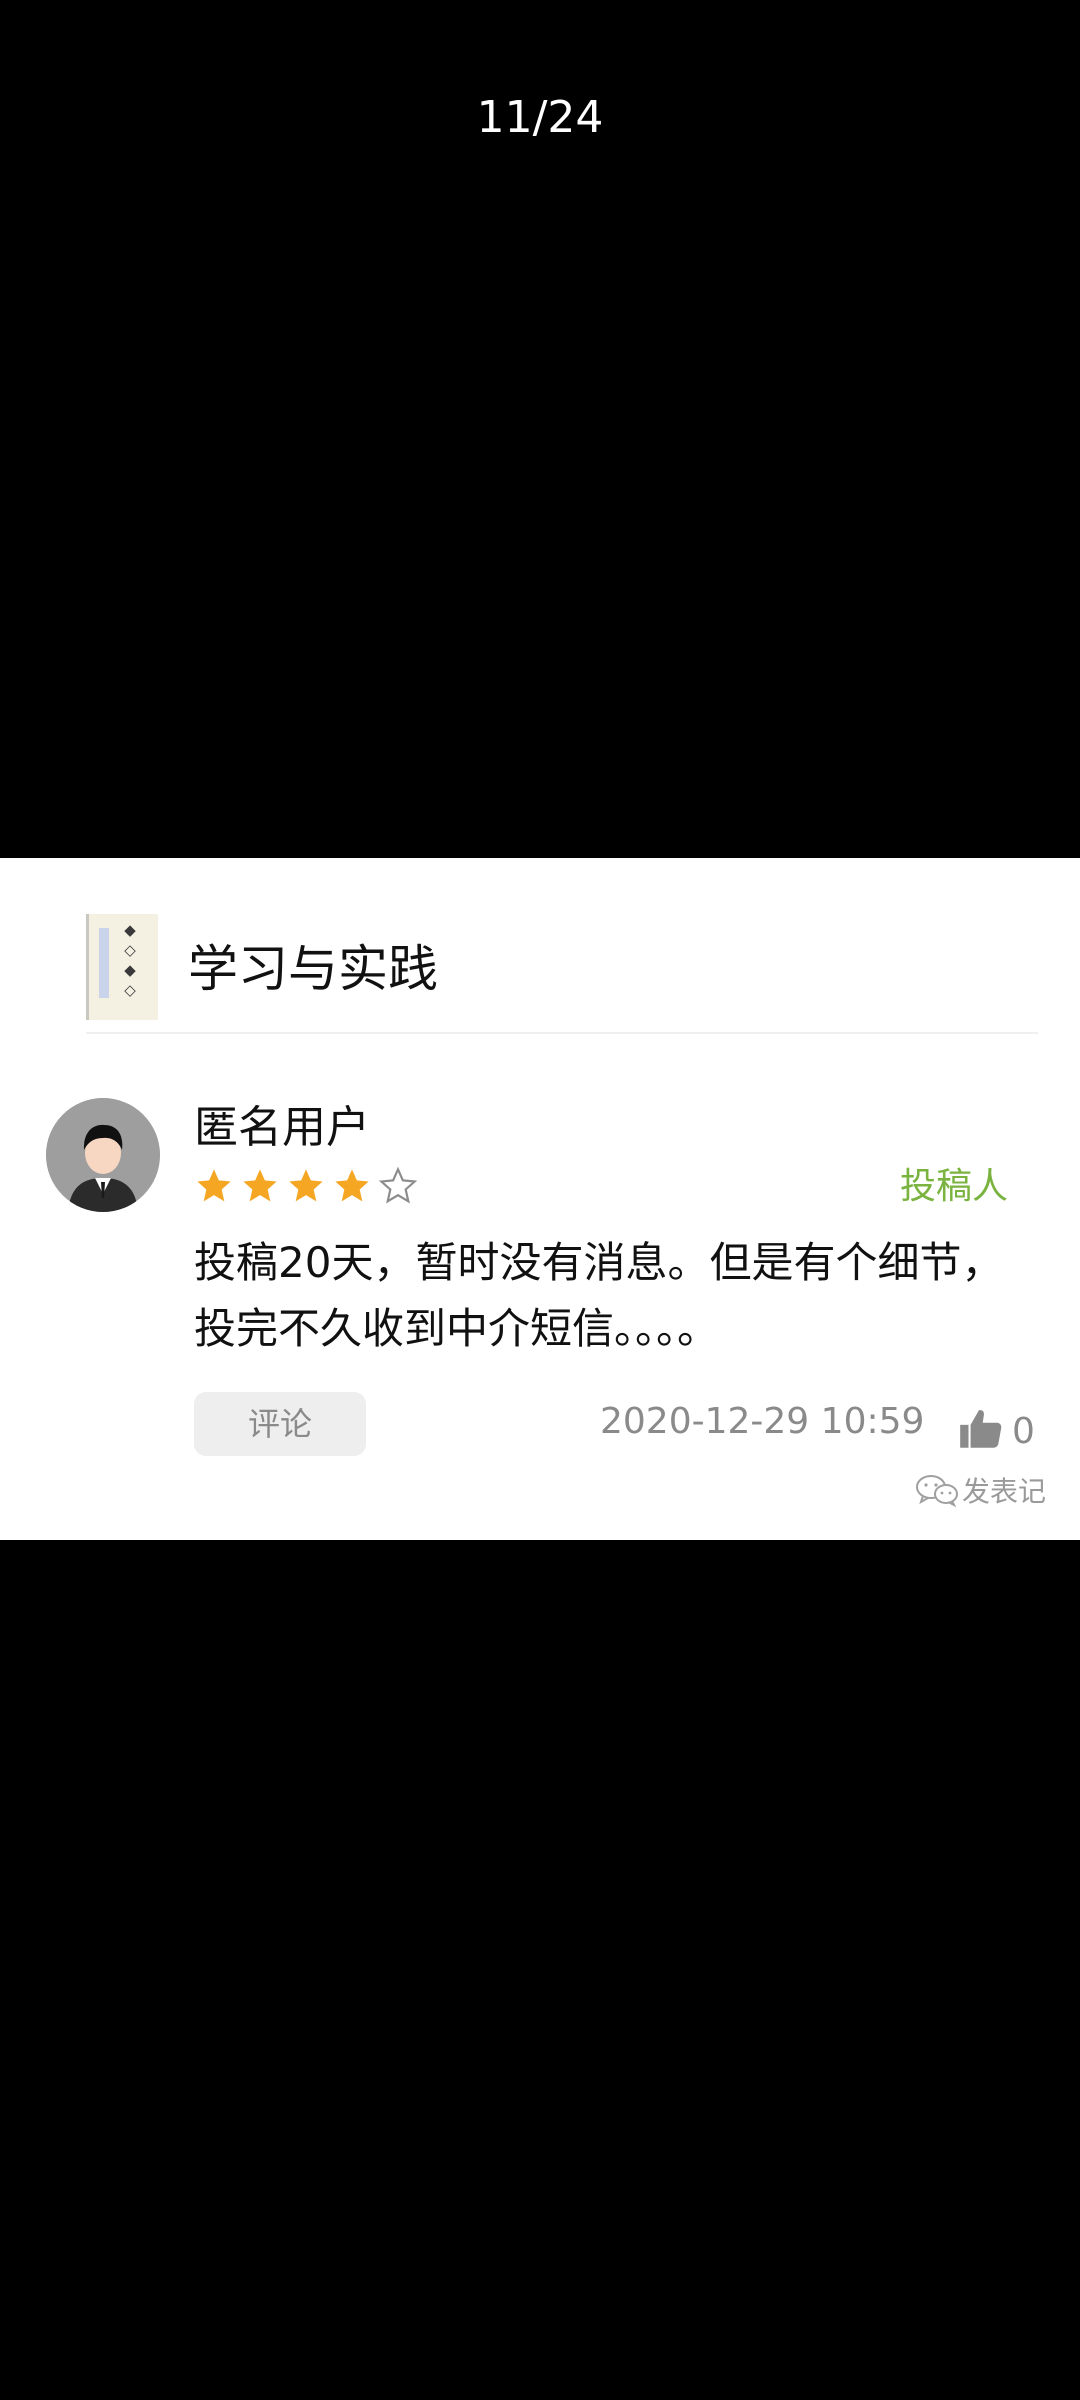 This screenshot has height=2400, width=1080. What do you see at coordinates (103, 1155) in the screenshot?
I see `user-avatar-icon` at bounding box center [103, 1155].